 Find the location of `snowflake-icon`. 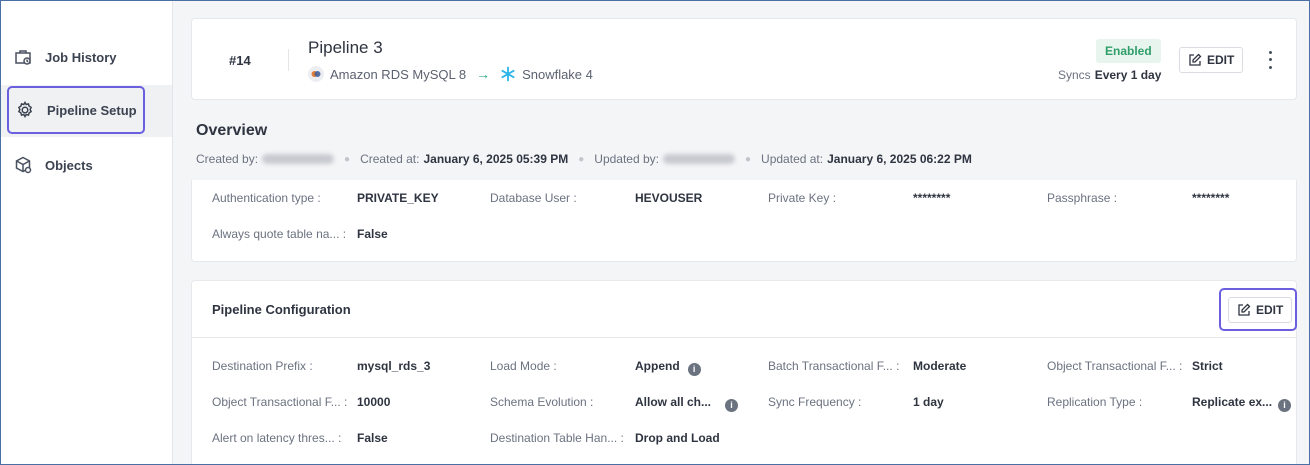

snowflake-icon is located at coordinates (508, 74).